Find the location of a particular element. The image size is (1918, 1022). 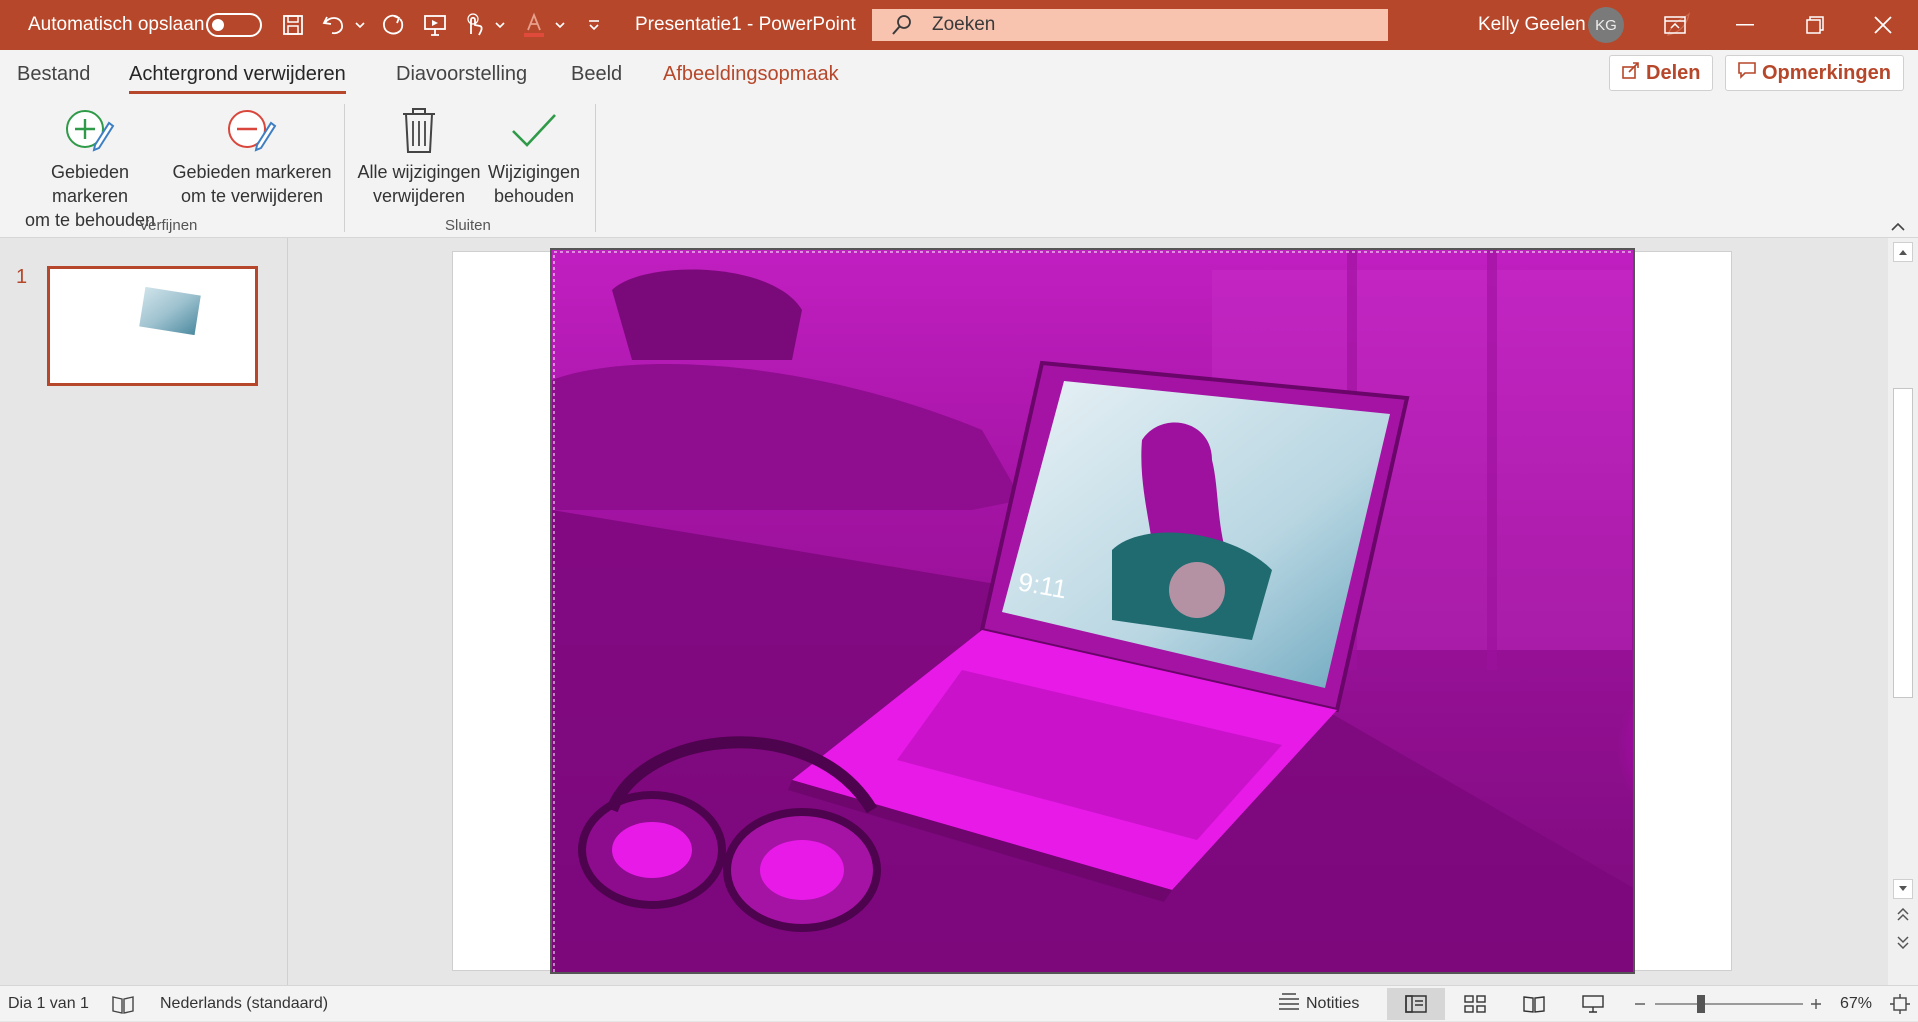

group-label-close: Sluiten is located at coordinates (468, 225).